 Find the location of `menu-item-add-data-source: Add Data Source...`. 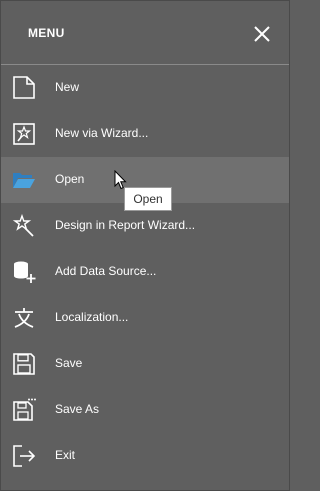

menu-item-add-data-source: Add Data Source... is located at coordinates (145, 272).